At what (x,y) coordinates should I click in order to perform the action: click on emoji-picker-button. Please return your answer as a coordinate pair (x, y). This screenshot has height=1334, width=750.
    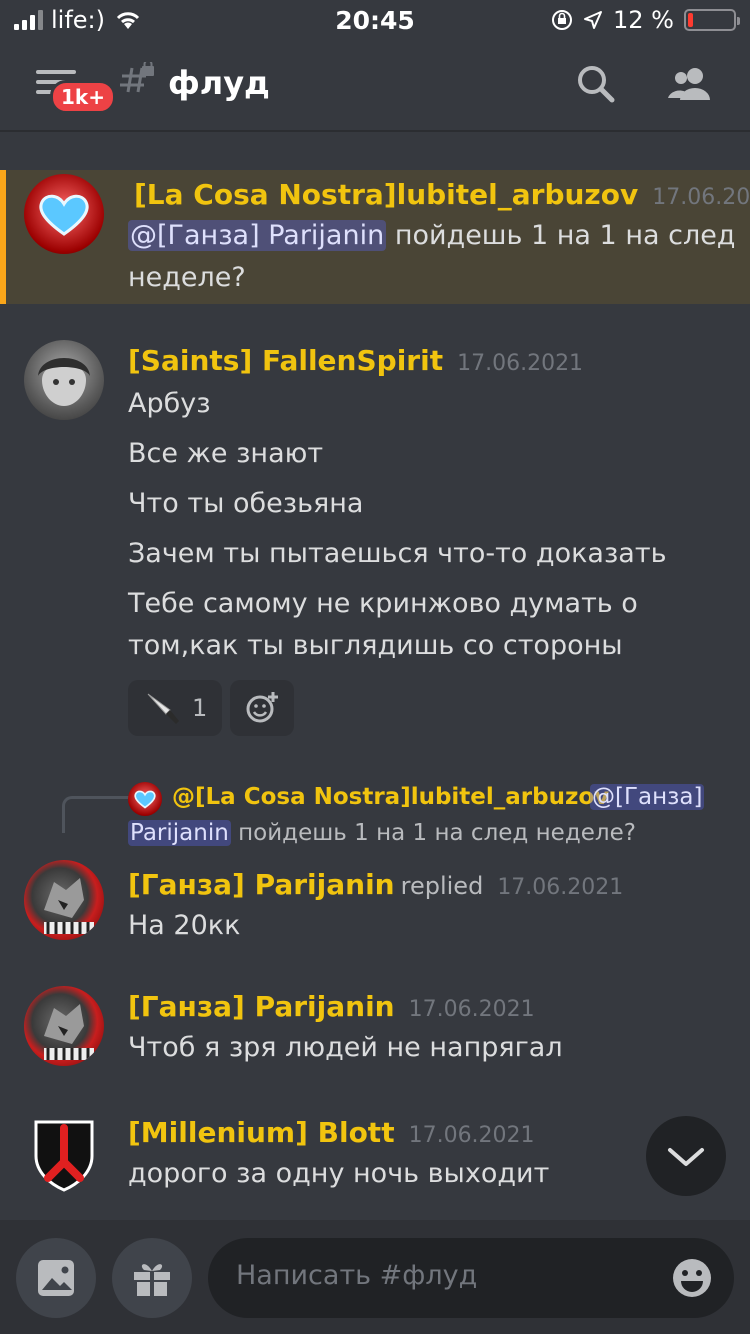
    Looking at the image, I should click on (692, 1278).